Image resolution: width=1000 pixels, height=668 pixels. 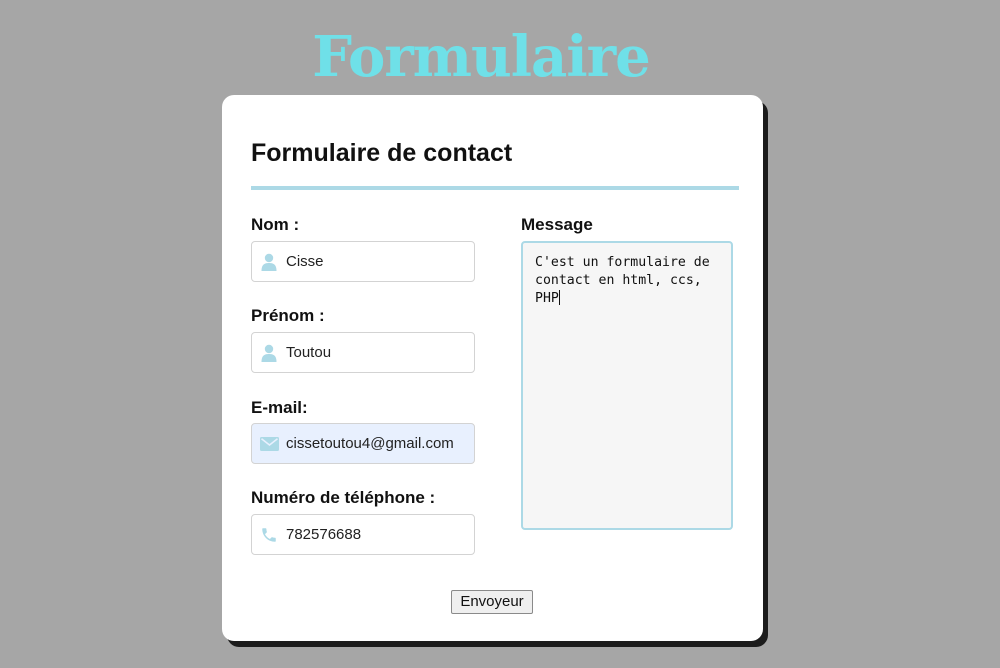 I want to click on nom-value: Cisse, so click(x=305, y=261).